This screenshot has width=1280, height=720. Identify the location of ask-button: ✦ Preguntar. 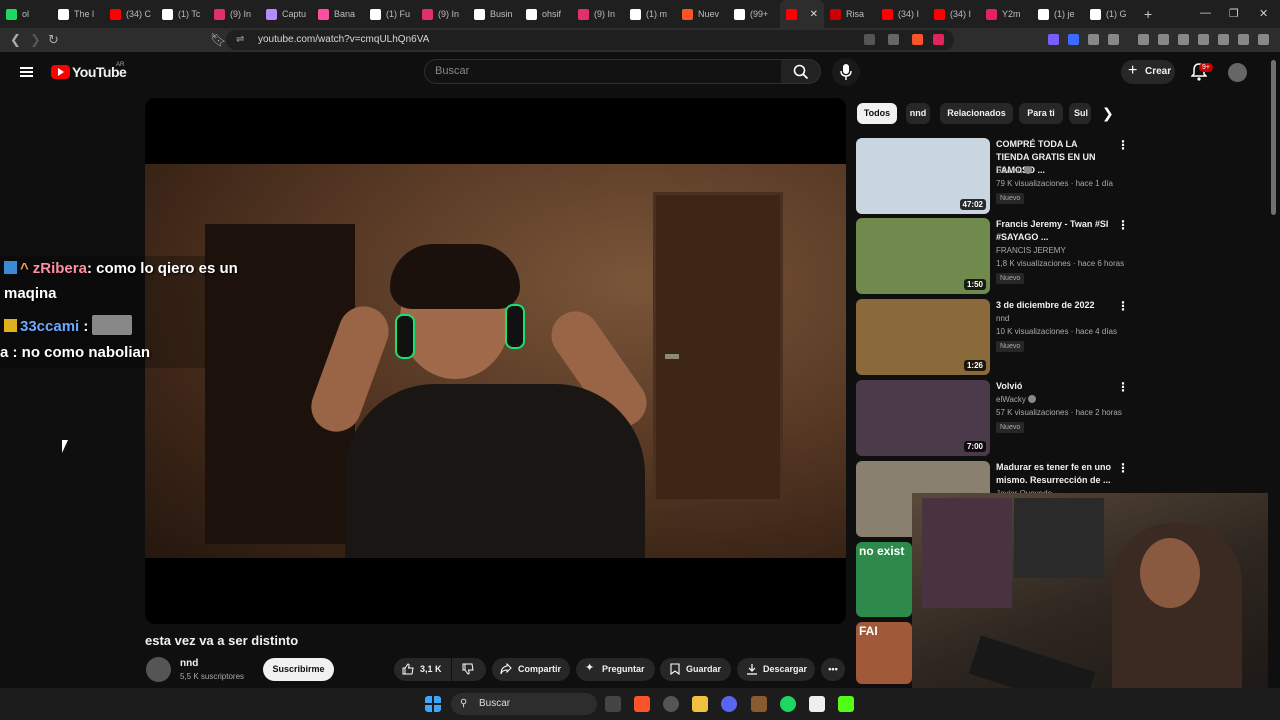
(615, 669).